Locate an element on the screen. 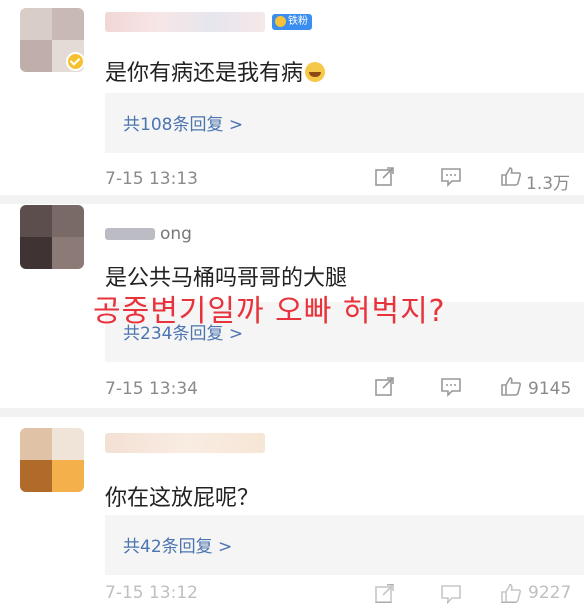 The height and width of the screenshot is (604, 584). comment-time: 7-15 13:34 is located at coordinates (151, 389).